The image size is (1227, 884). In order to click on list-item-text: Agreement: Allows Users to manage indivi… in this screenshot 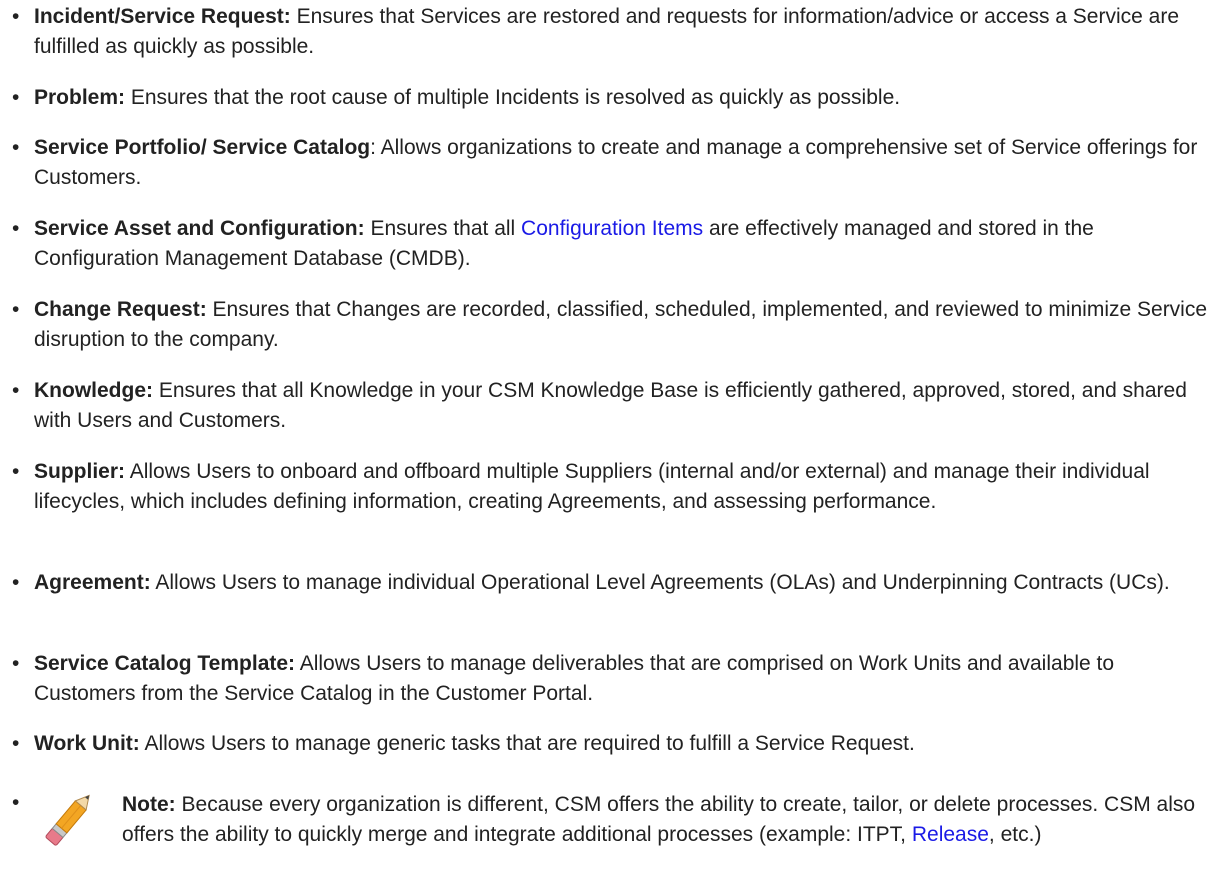, I will do `click(626, 583)`.